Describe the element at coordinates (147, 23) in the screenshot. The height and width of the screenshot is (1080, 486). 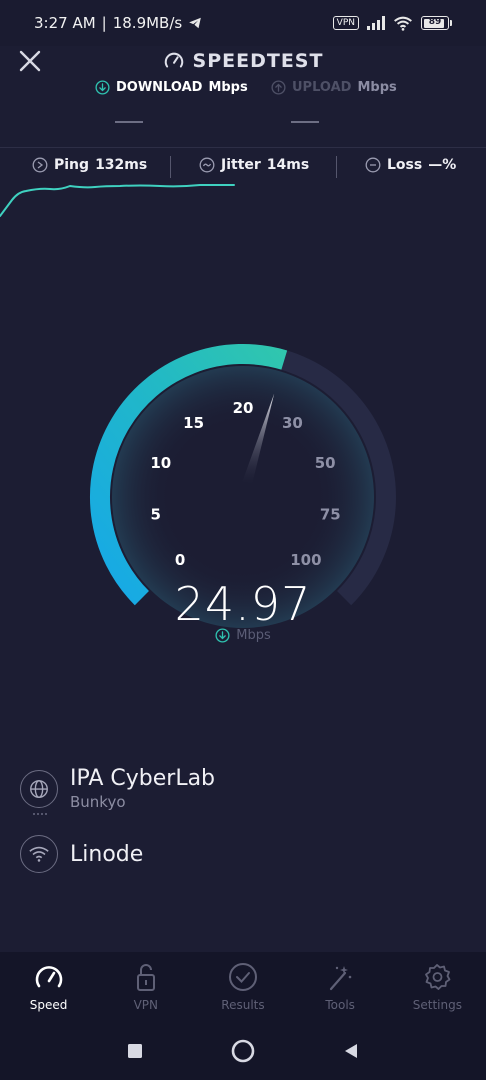
I see `network-speed: 18.9MB/s` at that location.